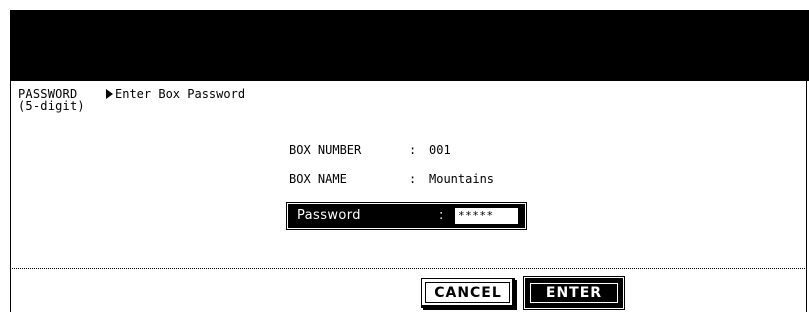 The width and height of the screenshot is (809, 312). What do you see at coordinates (318, 179) in the screenshot?
I see `box-name-label: BOX NAME` at bounding box center [318, 179].